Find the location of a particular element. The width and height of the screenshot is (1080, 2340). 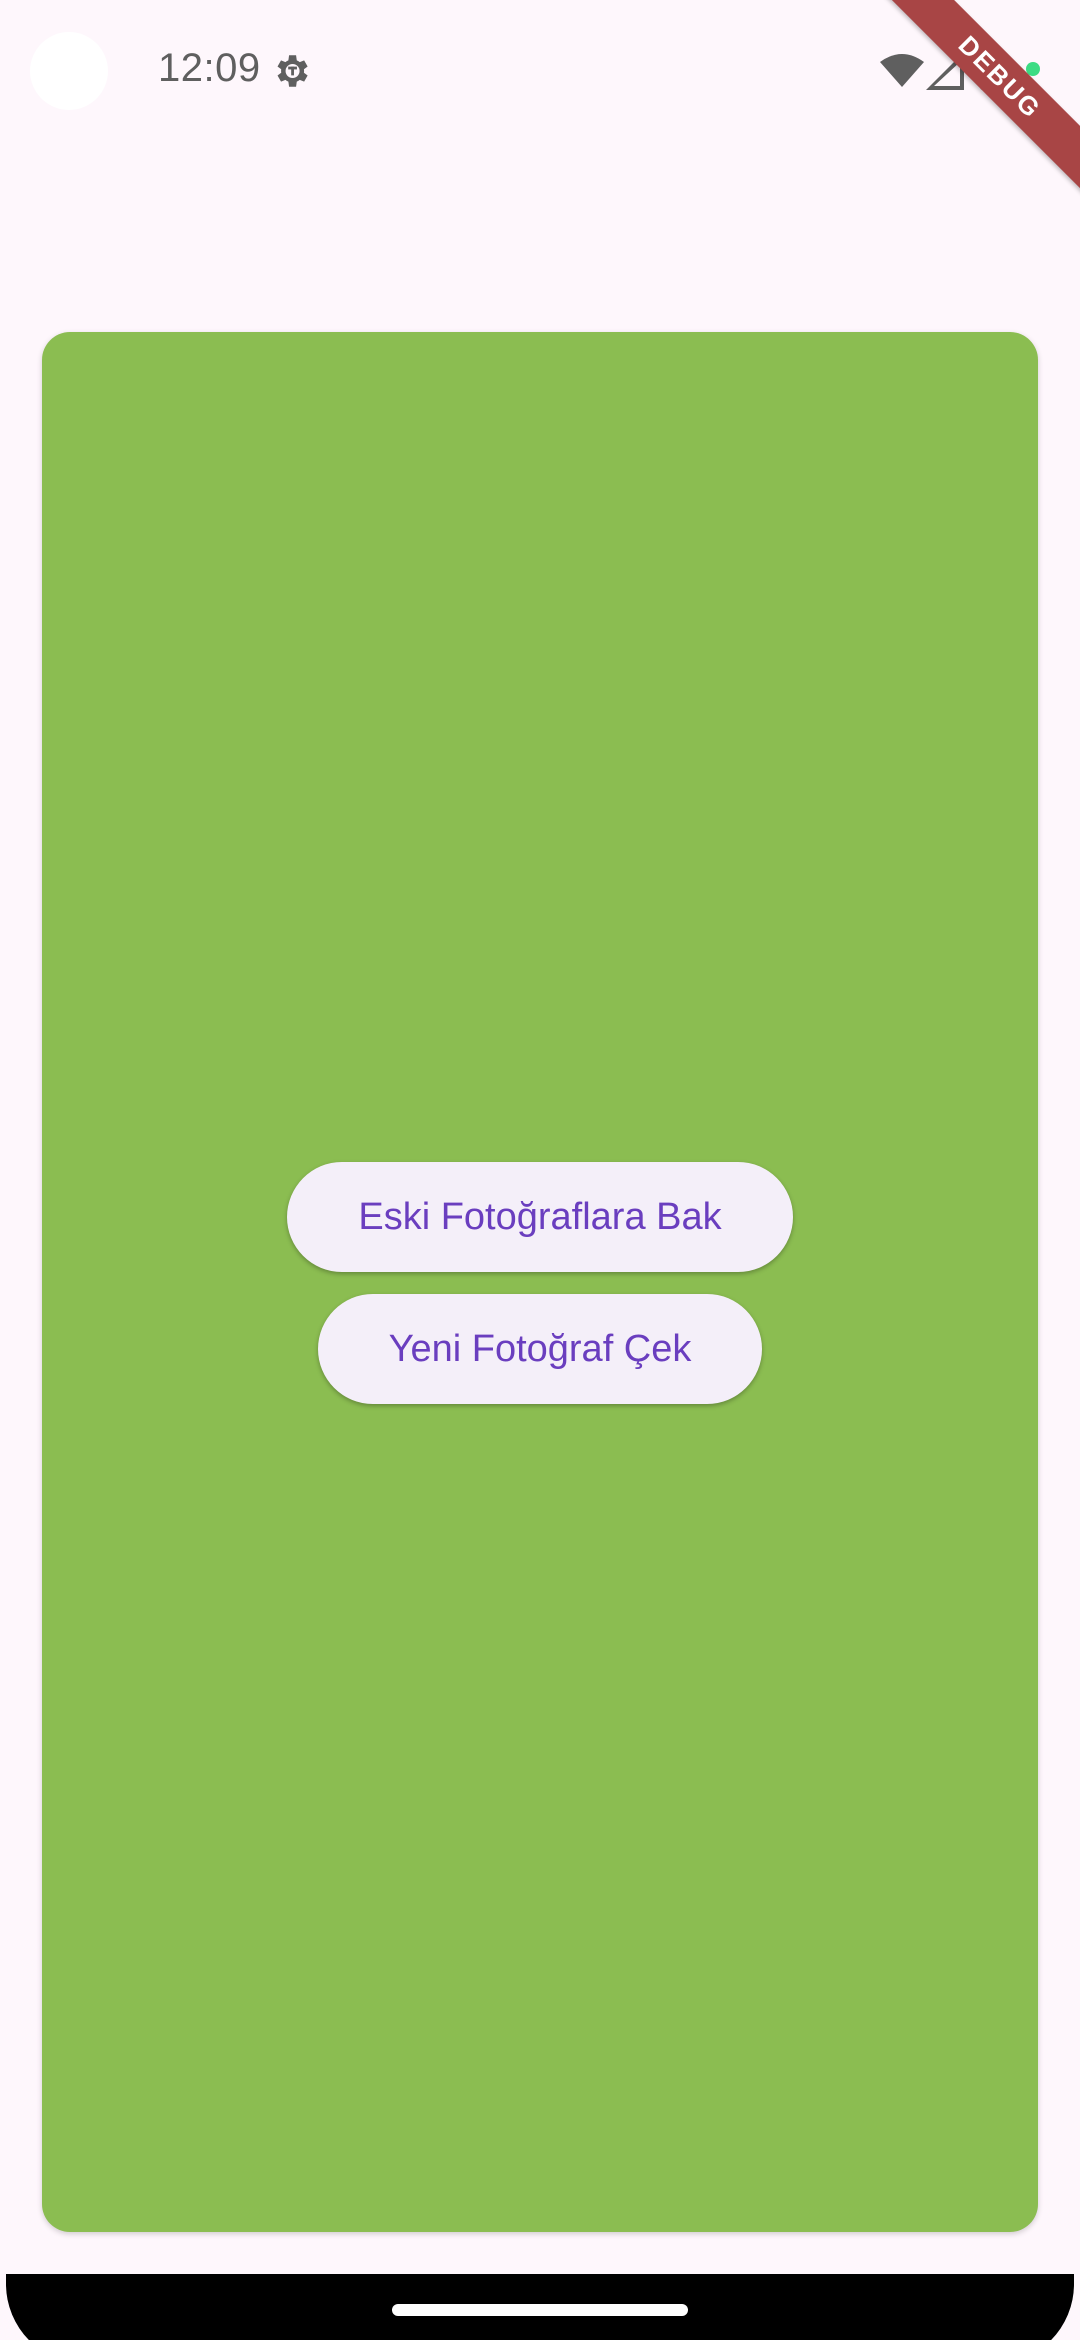

status-time: 12:09 is located at coordinates (209, 68).